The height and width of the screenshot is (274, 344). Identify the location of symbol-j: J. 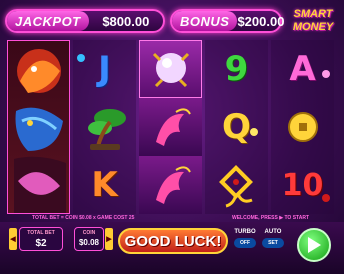
(104, 69).